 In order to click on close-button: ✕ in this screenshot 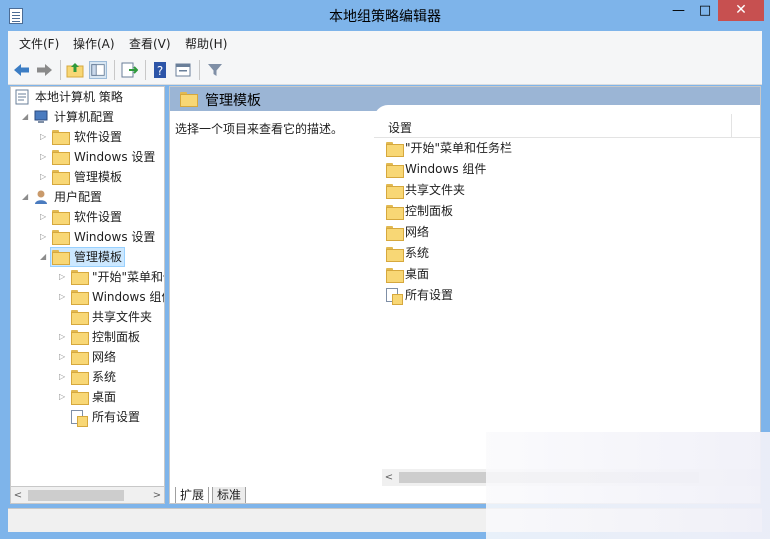, I will do `click(741, 10)`.